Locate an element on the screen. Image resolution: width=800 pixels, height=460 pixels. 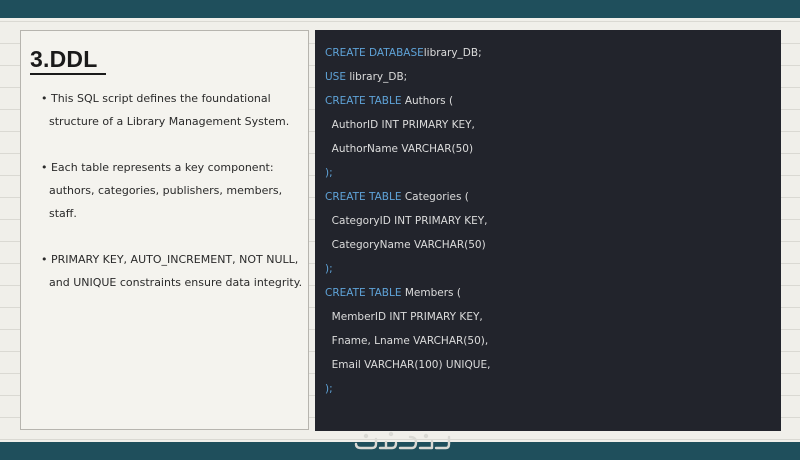
code-text: CategoryID INT PRIMARY KEY, is located at coordinates (406, 221).